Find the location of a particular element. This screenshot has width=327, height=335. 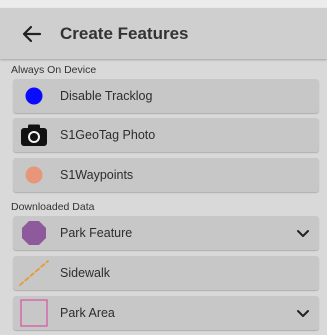

feature-row-sidewalk: Sidewalk is located at coordinates (166, 273).